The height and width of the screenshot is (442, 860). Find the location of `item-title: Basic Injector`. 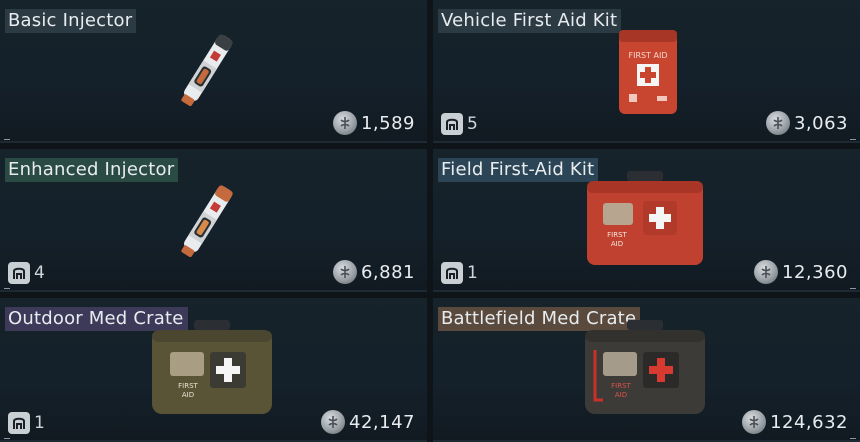

item-title: Basic Injector is located at coordinates (71, 21).